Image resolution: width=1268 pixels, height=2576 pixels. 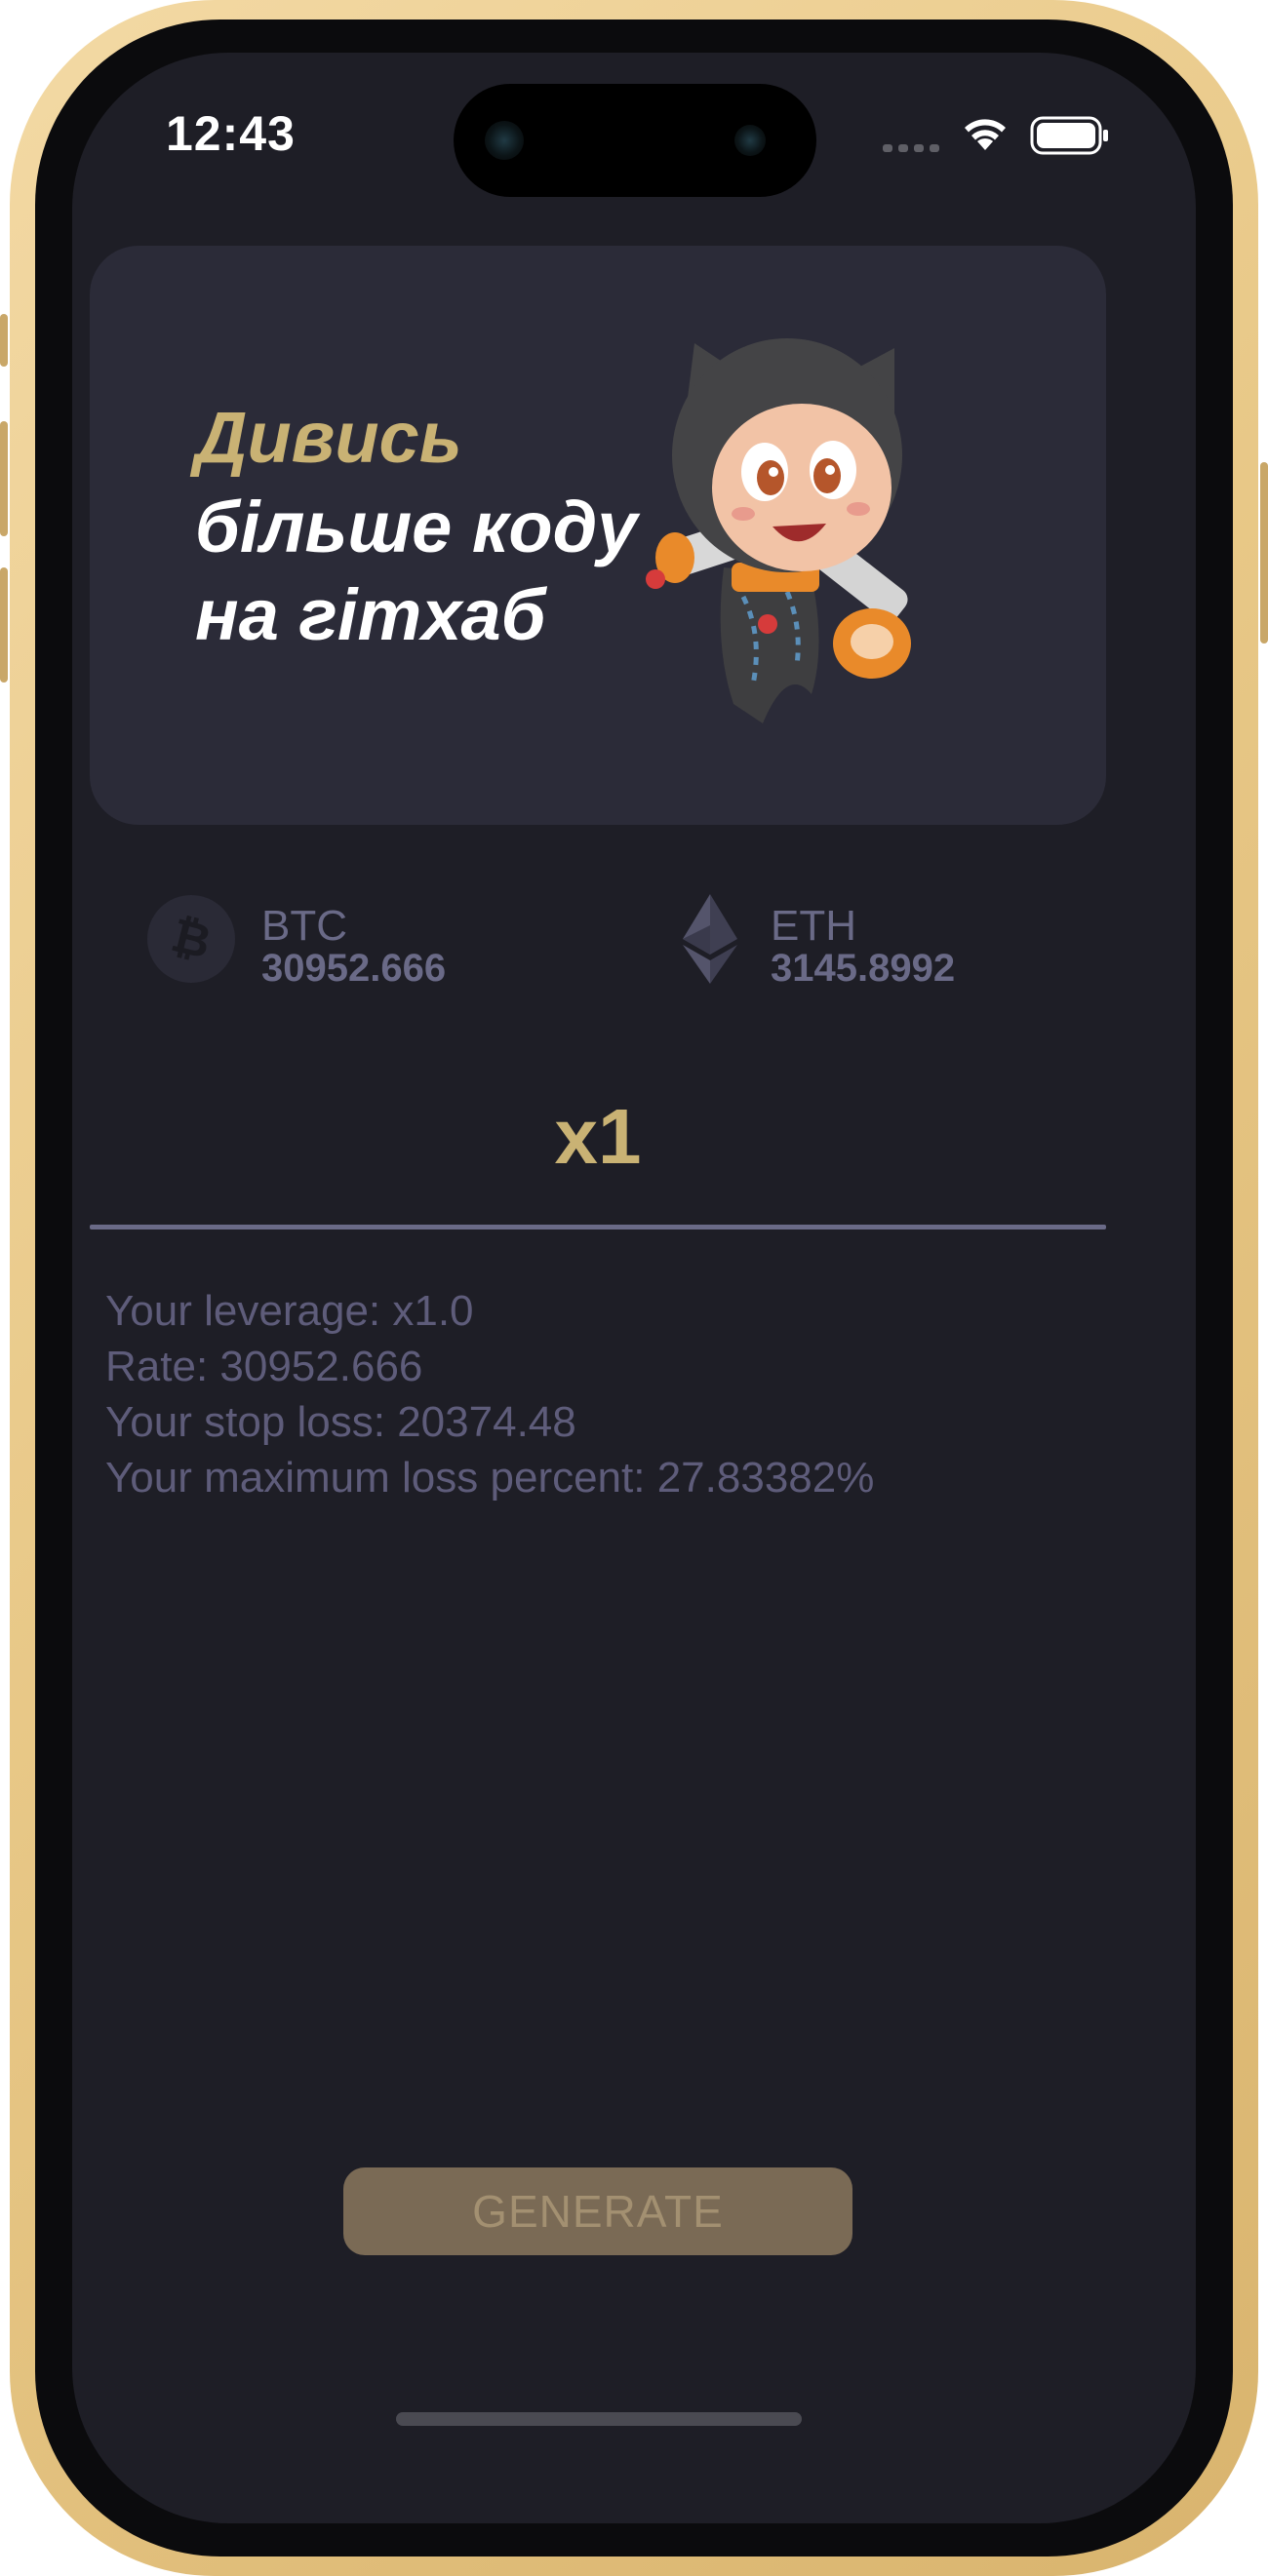 I want to click on divider, so click(x=598, y=1227).